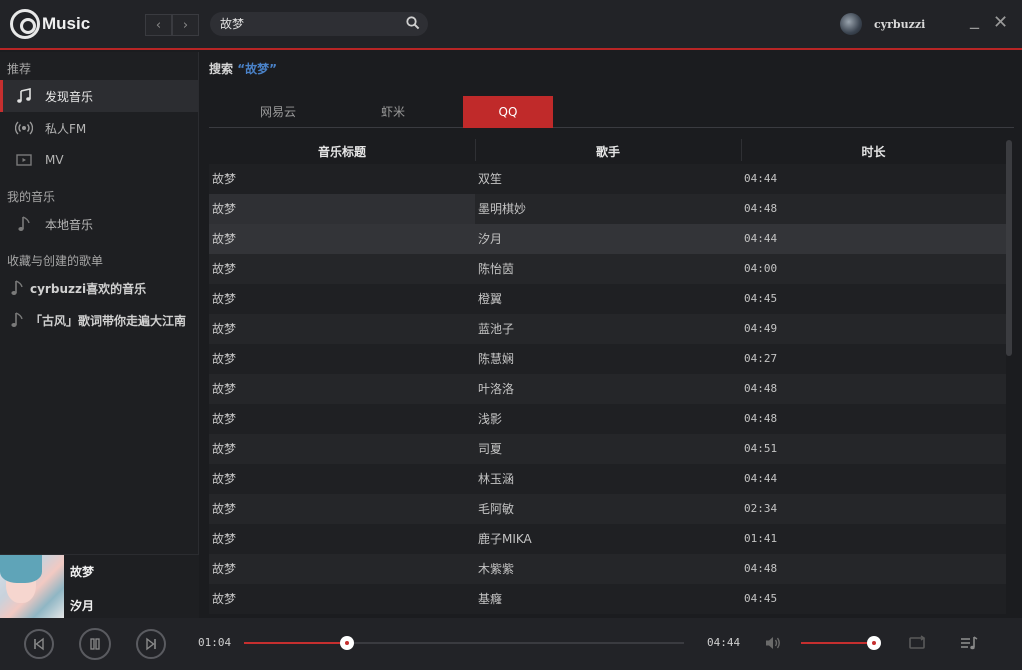 This screenshot has height=670, width=1022. What do you see at coordinates (413, 24) in the screenshot?
I see `search-icon` at bounding box center [413, 24].